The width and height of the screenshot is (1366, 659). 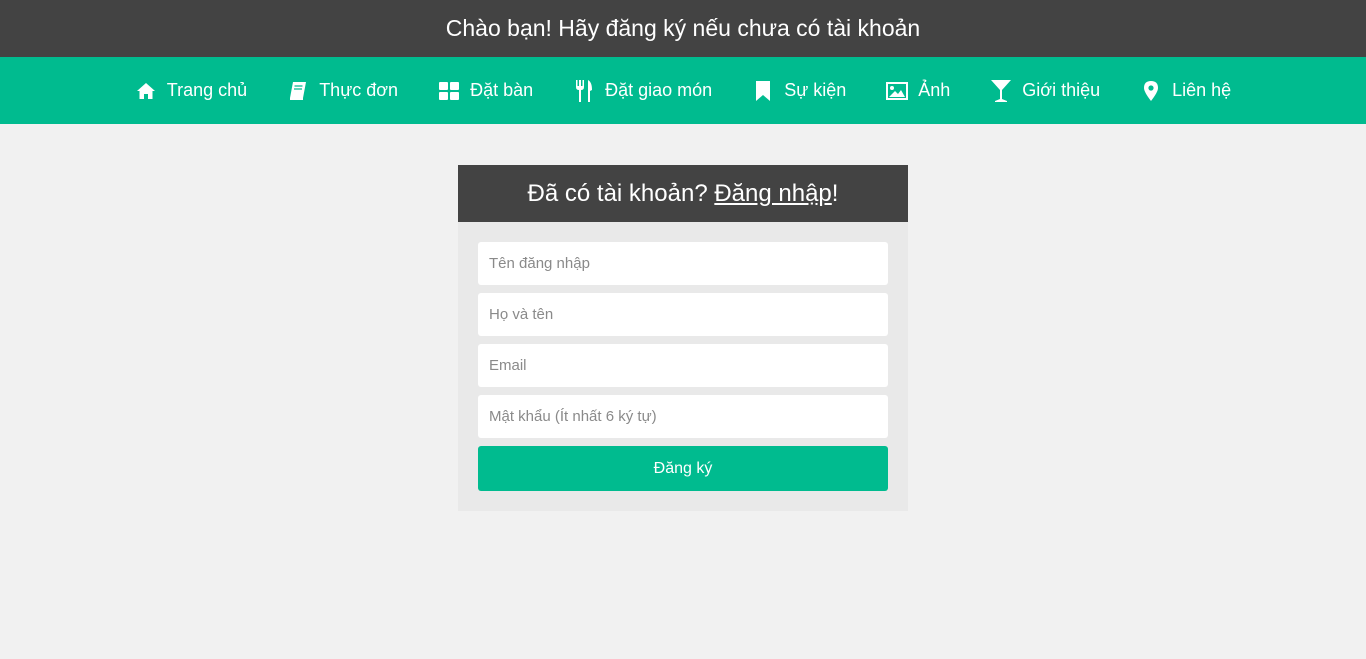 I want to click on nav-item-home: Trang chủ, so click(x=191, y=90).